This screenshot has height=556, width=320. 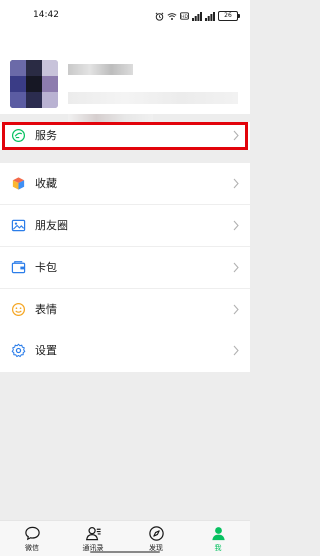 I want to click on tab-chats: 微信, so click(x=32, y=539).